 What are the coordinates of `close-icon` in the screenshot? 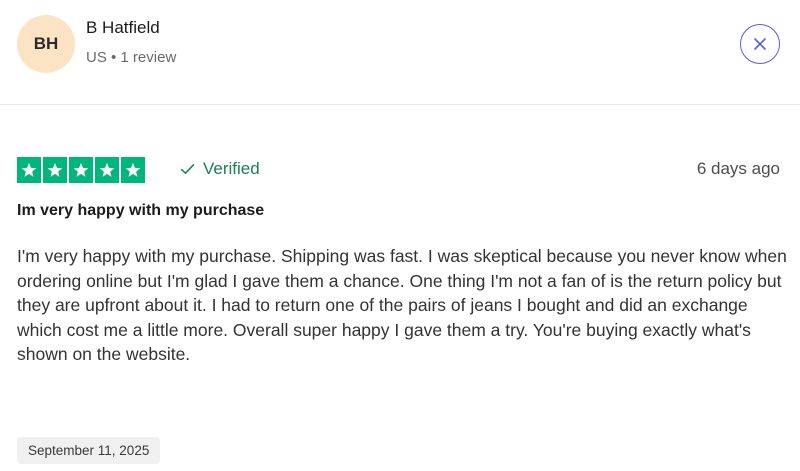 It's located at (760, 44).